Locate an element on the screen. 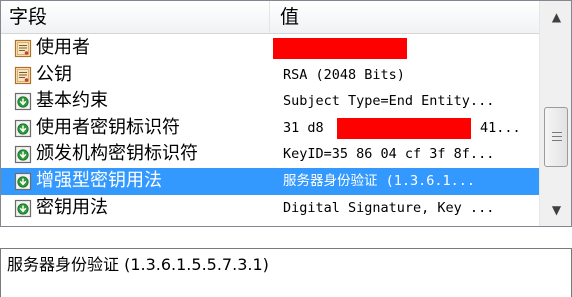 Image resolution: width=572 pixels, height=297 pixels. field-name: 使用者密钥标识符 is located at coordinates (108, 127).